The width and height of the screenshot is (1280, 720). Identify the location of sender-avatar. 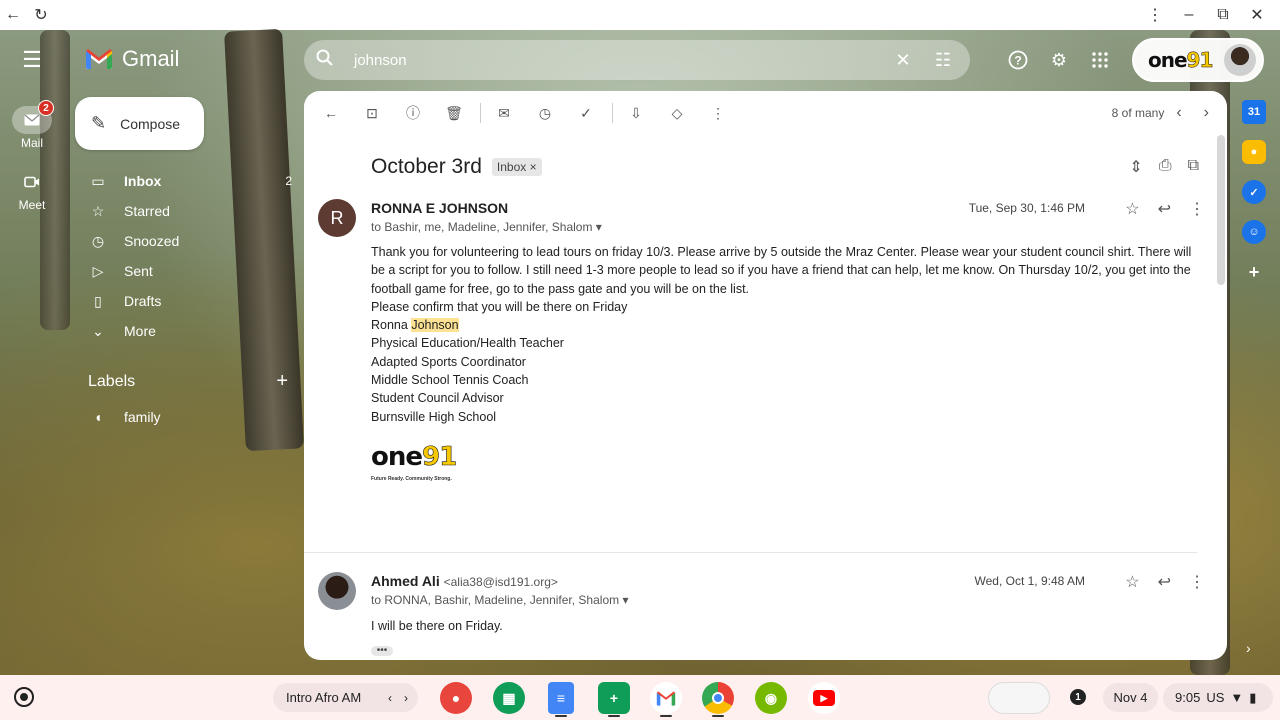
(337, 591).